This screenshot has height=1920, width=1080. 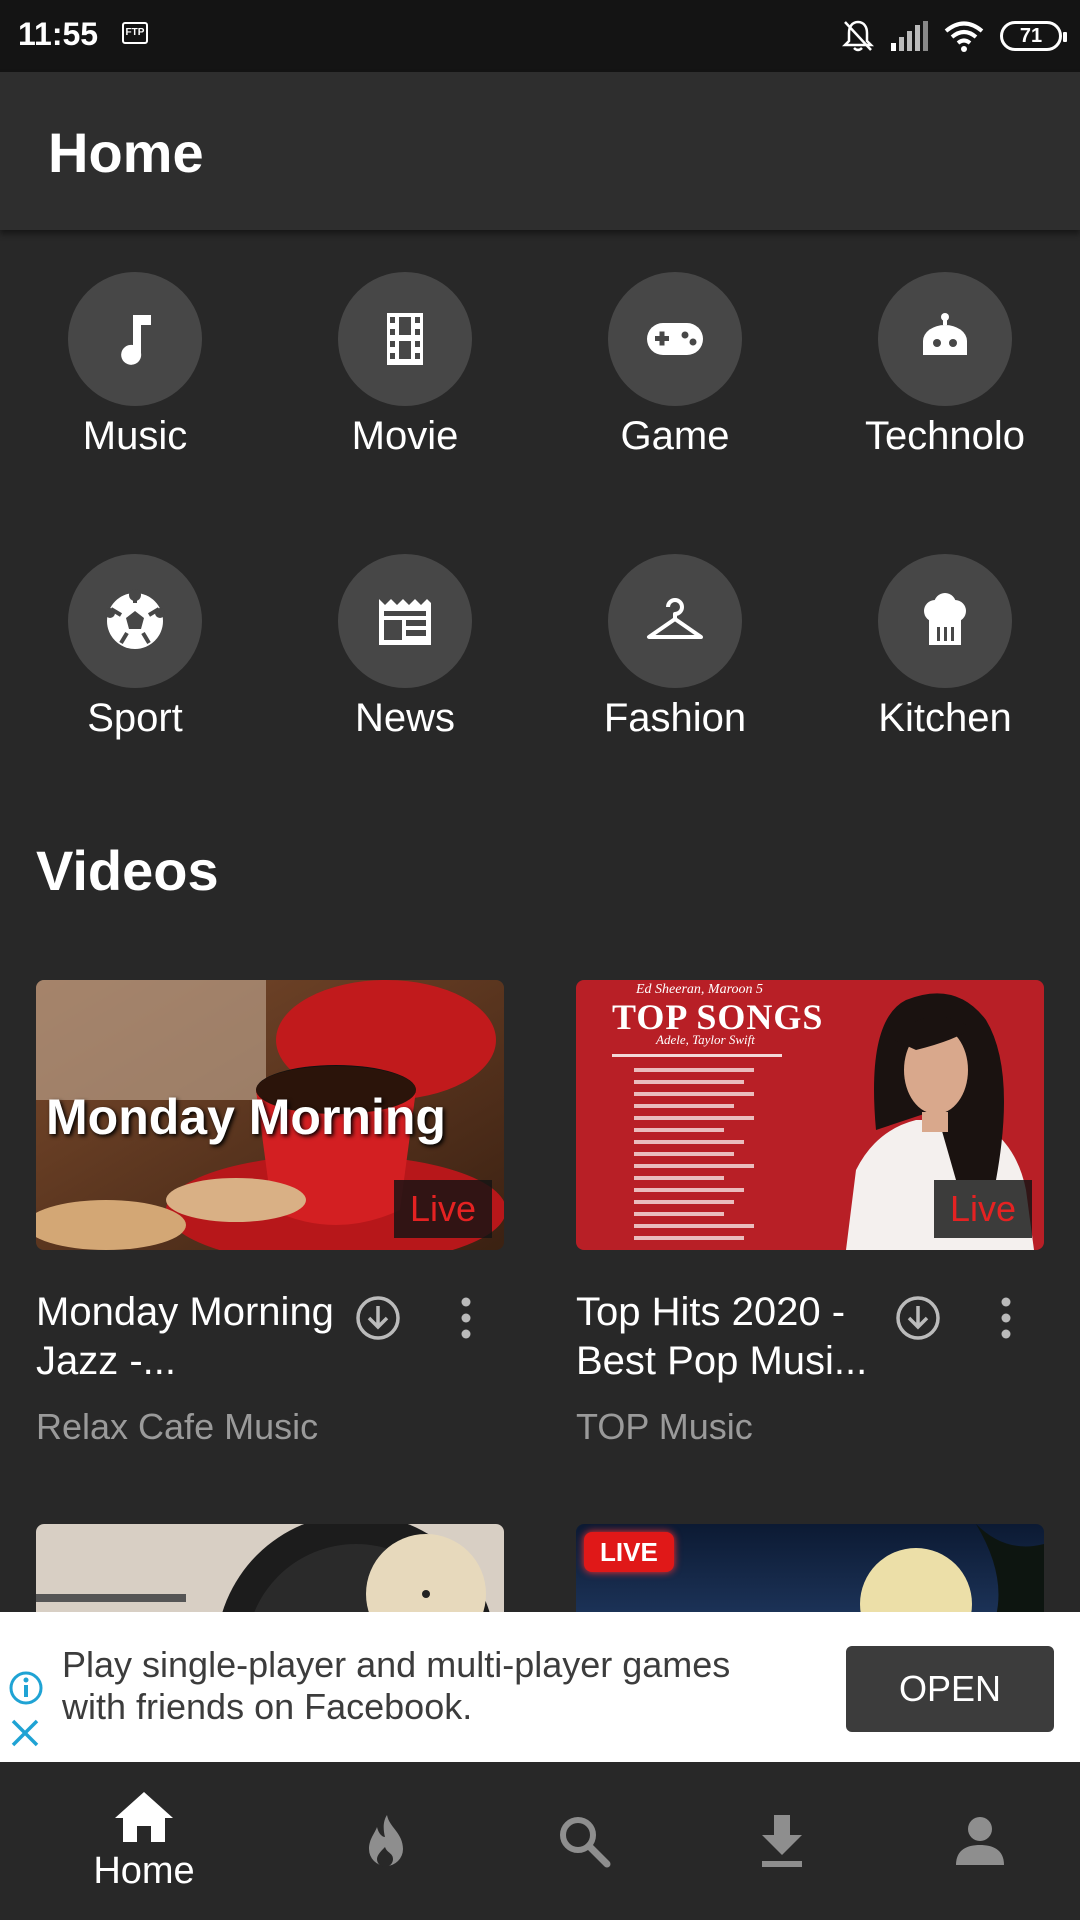 I want to click on category-music: Music, so click(x=135, y=365).